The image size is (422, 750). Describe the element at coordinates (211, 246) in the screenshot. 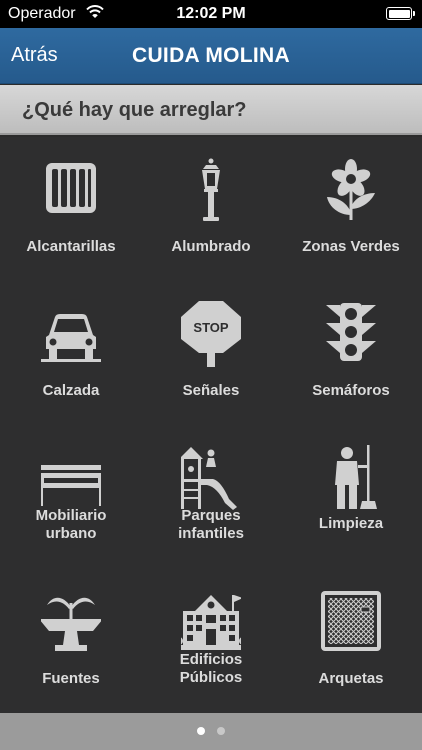

I see `category-label: Alumbrado` at that location.